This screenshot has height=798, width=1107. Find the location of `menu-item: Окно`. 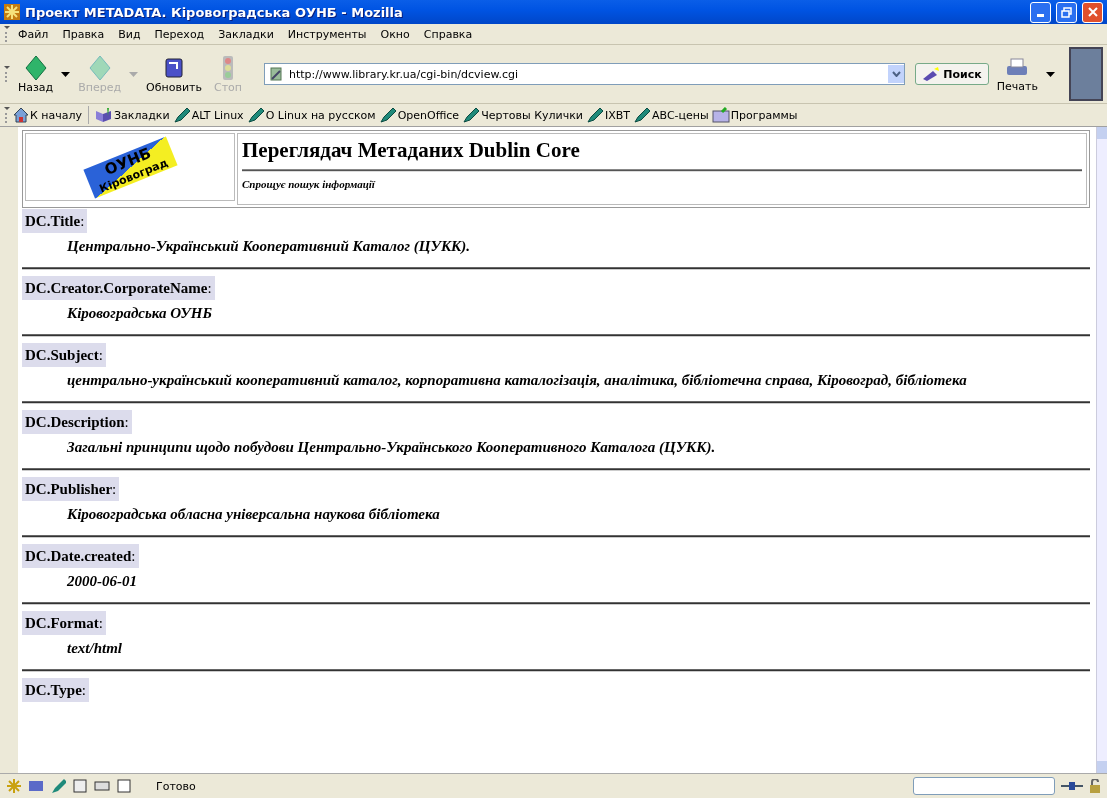

menu-item: Окно is located at coordinates (395, 34).